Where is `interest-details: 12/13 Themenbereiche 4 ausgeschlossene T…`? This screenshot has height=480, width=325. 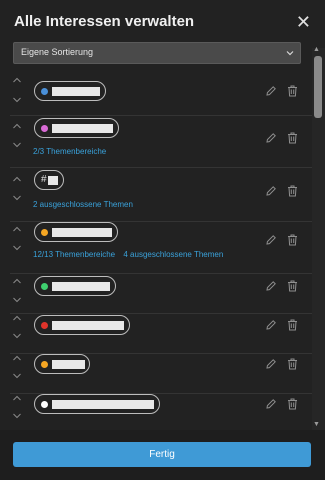 interest-details: 12/13 Themenbereiche 4 ausgeschlossene T… is located at coordinates (131, 254).